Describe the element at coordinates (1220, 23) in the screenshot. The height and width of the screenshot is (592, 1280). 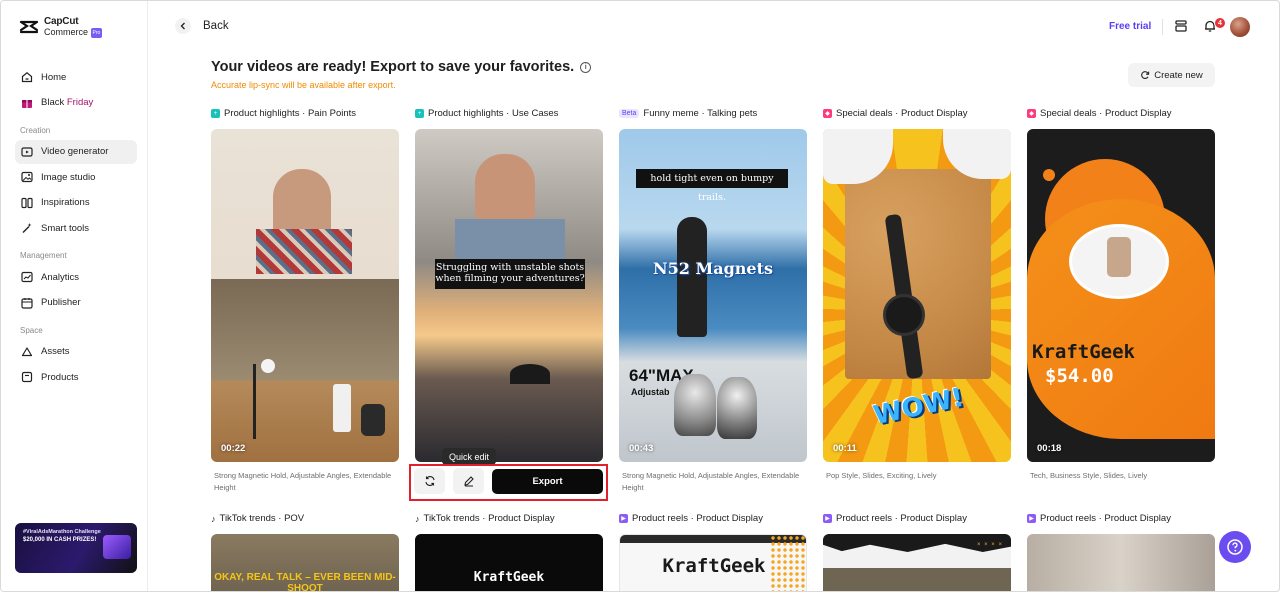
I see `notification-badge: 4` at that location.